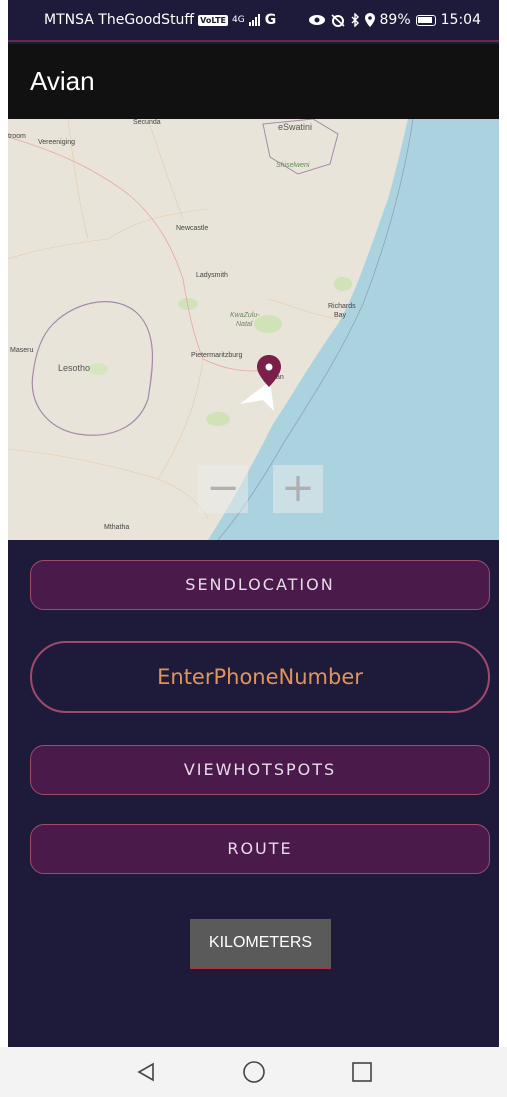 The image size is (507, 1097). I want to click on map-label-vereeniging: Vereeniging, so click(56, 142).